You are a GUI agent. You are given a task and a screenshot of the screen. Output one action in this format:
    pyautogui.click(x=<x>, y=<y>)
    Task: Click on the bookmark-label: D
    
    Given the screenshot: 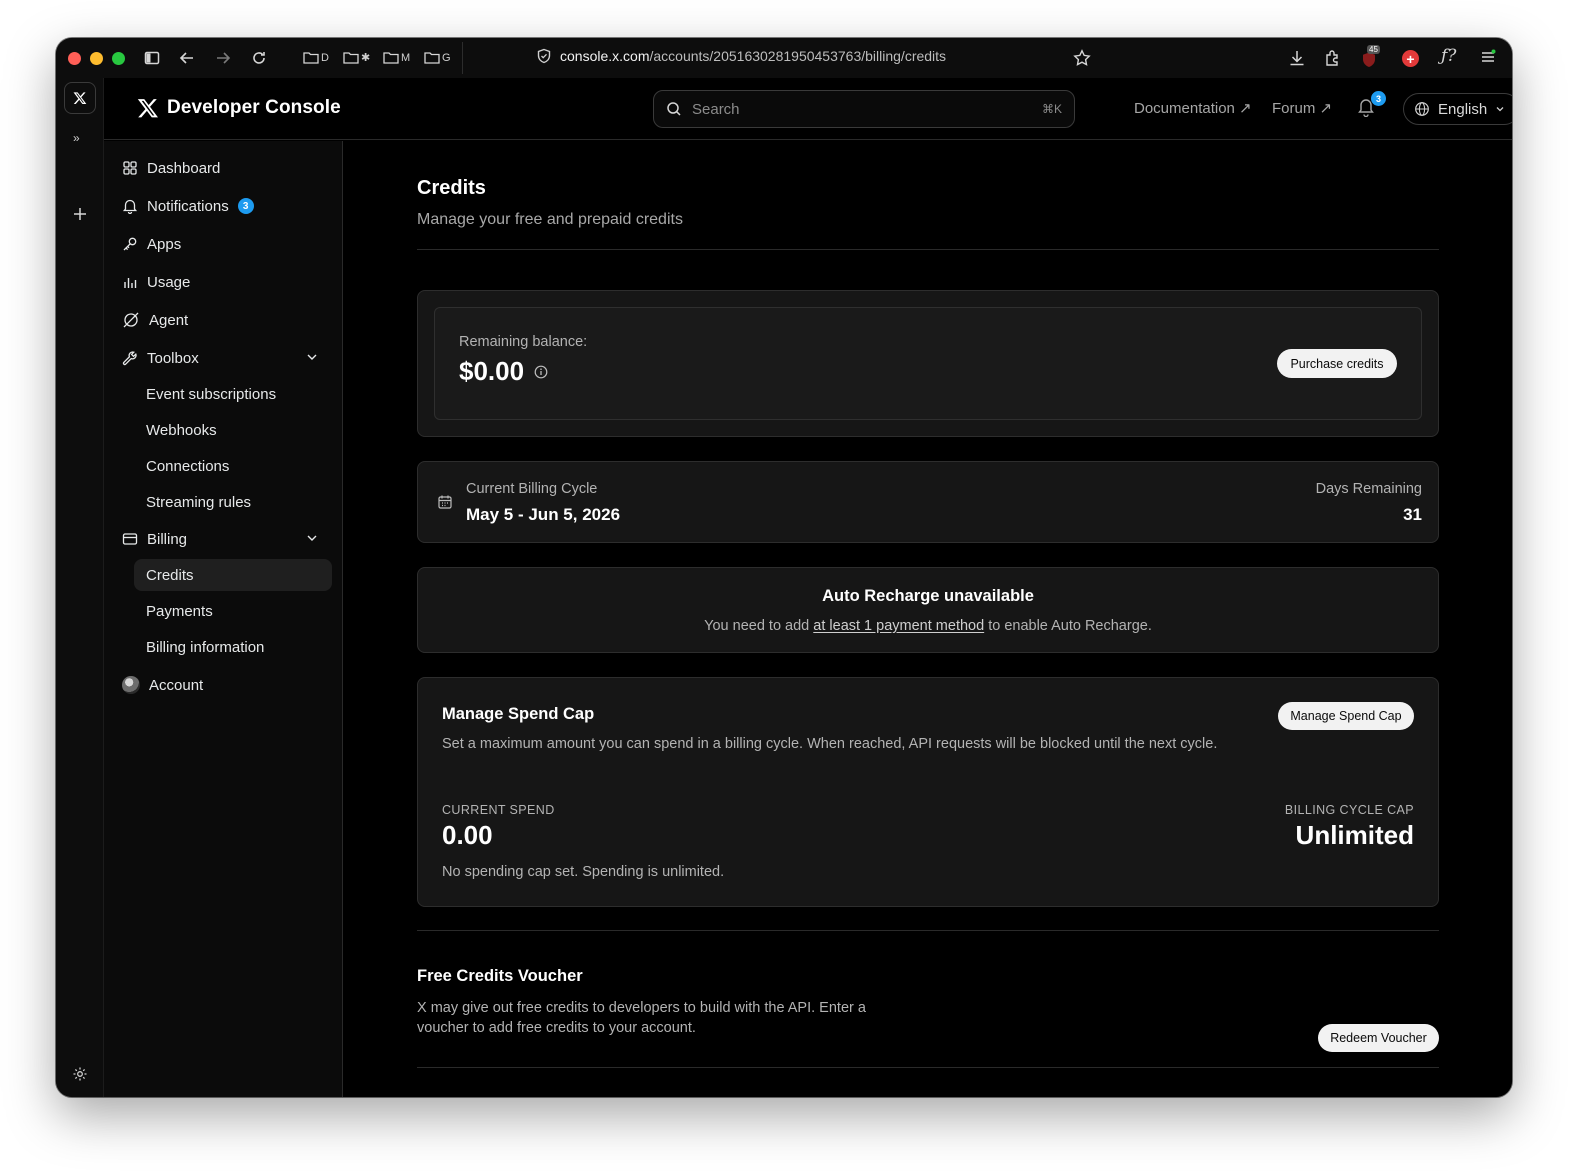 What is the action you would take?
    pyautogui.click(x=325, y=57)
    